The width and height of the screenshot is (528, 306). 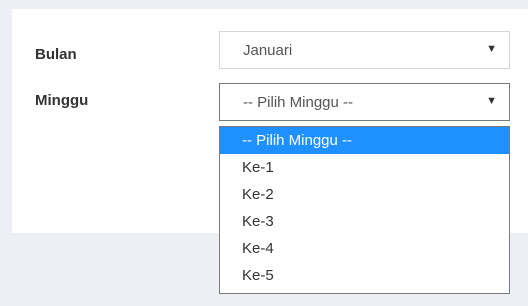 What do you see at coordinates (364, 140) in the screenshot?
I see `minggu-option: -- Pilih Minggu --` at bounding box center [364, 140].